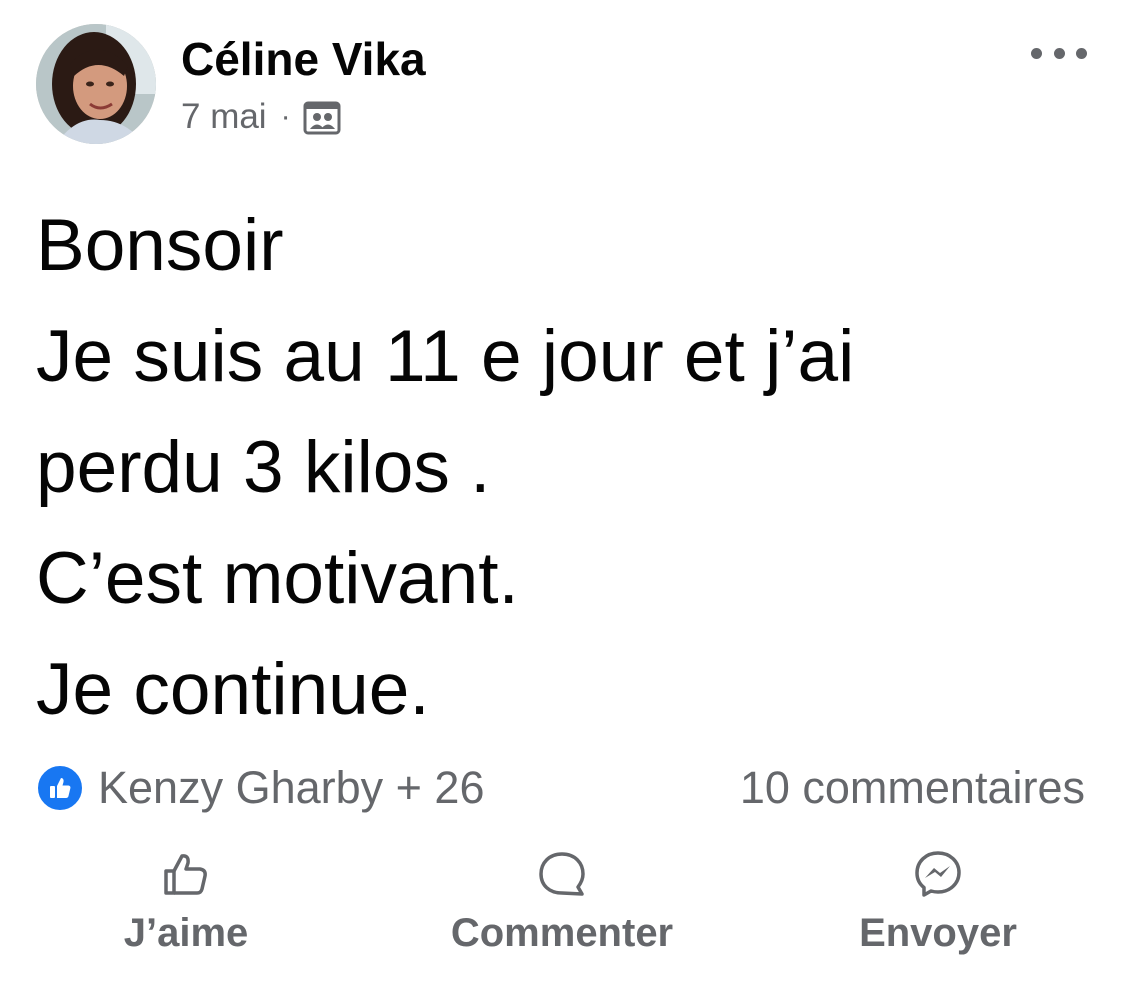  Describe the element at coordinates (938, 874) in the screenshot. I see `messenger-icon` at that location.